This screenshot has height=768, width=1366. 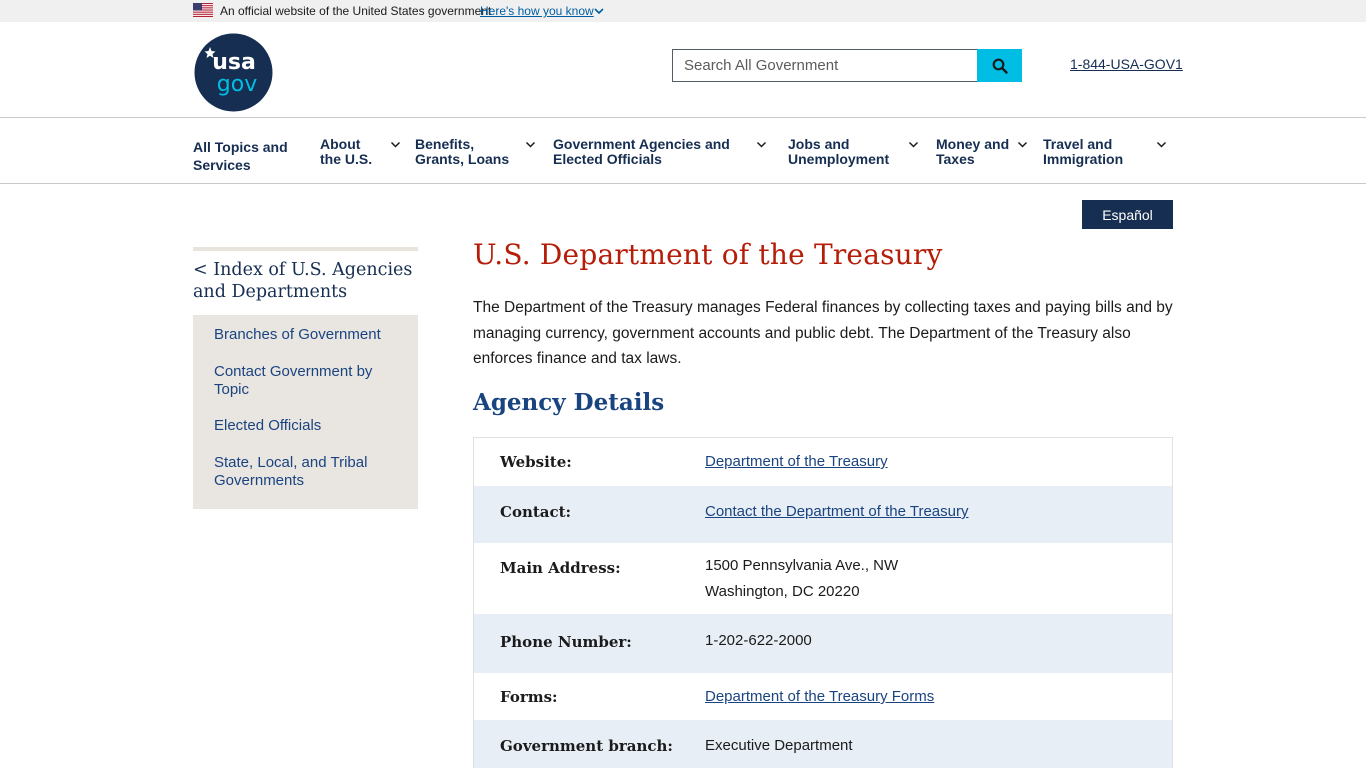 I want to click on sidebar-title-line: and Departments, so click(x=270, y=292).